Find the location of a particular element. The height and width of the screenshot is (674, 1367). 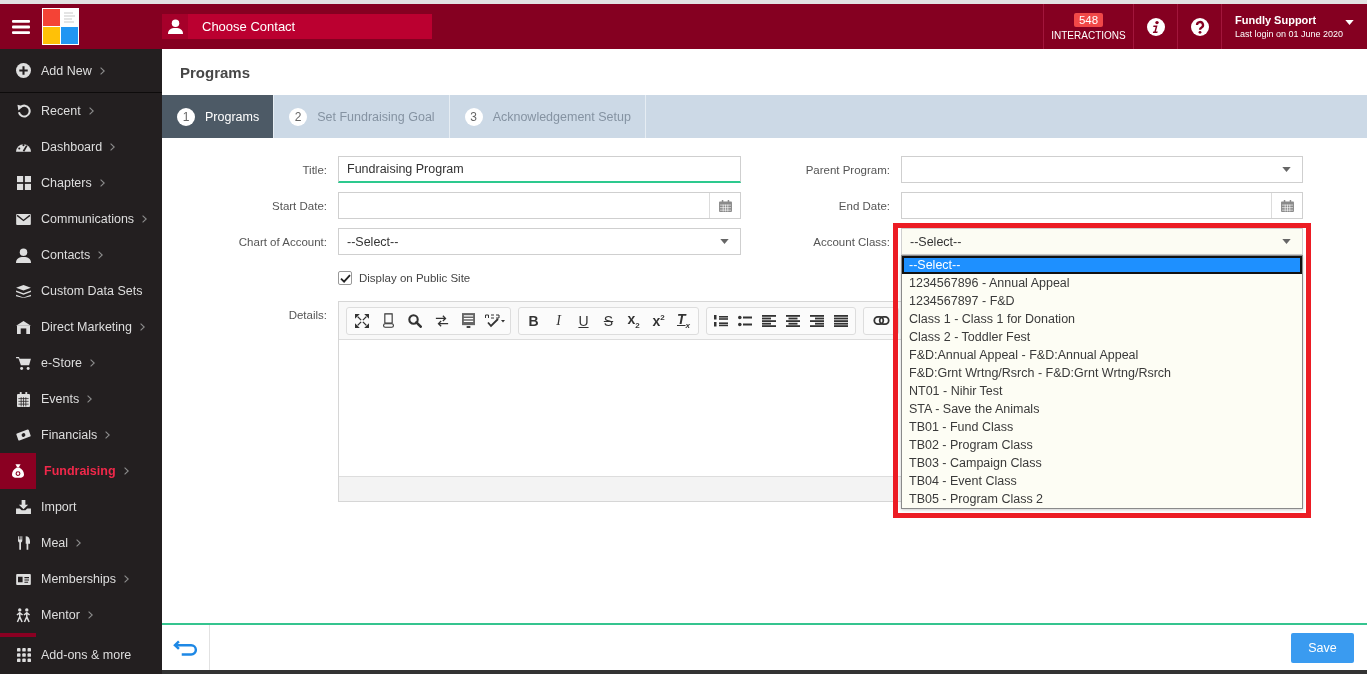

field-label: Parent Program: is located at coordinates (847, 169).